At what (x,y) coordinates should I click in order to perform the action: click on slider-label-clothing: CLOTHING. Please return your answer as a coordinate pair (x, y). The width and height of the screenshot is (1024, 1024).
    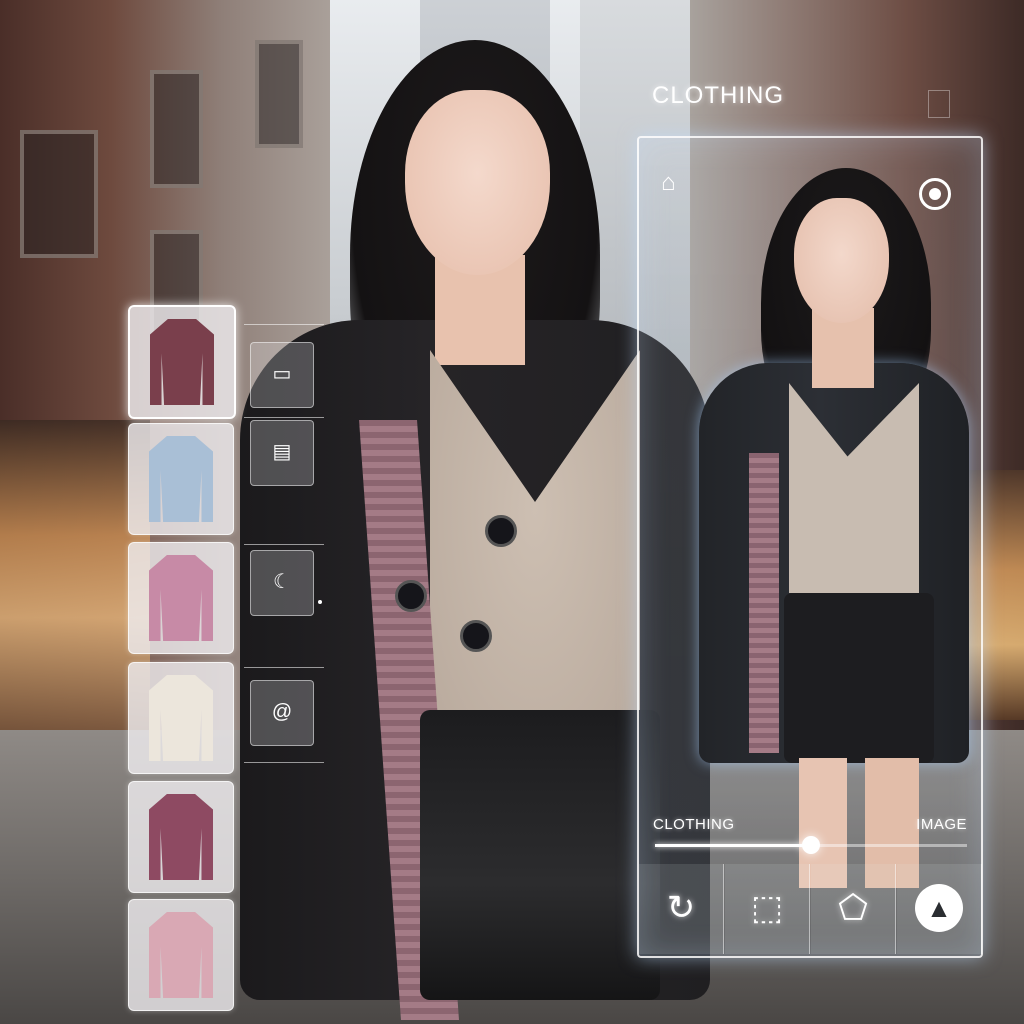
    Looking at the image, I should click on (694, 824).